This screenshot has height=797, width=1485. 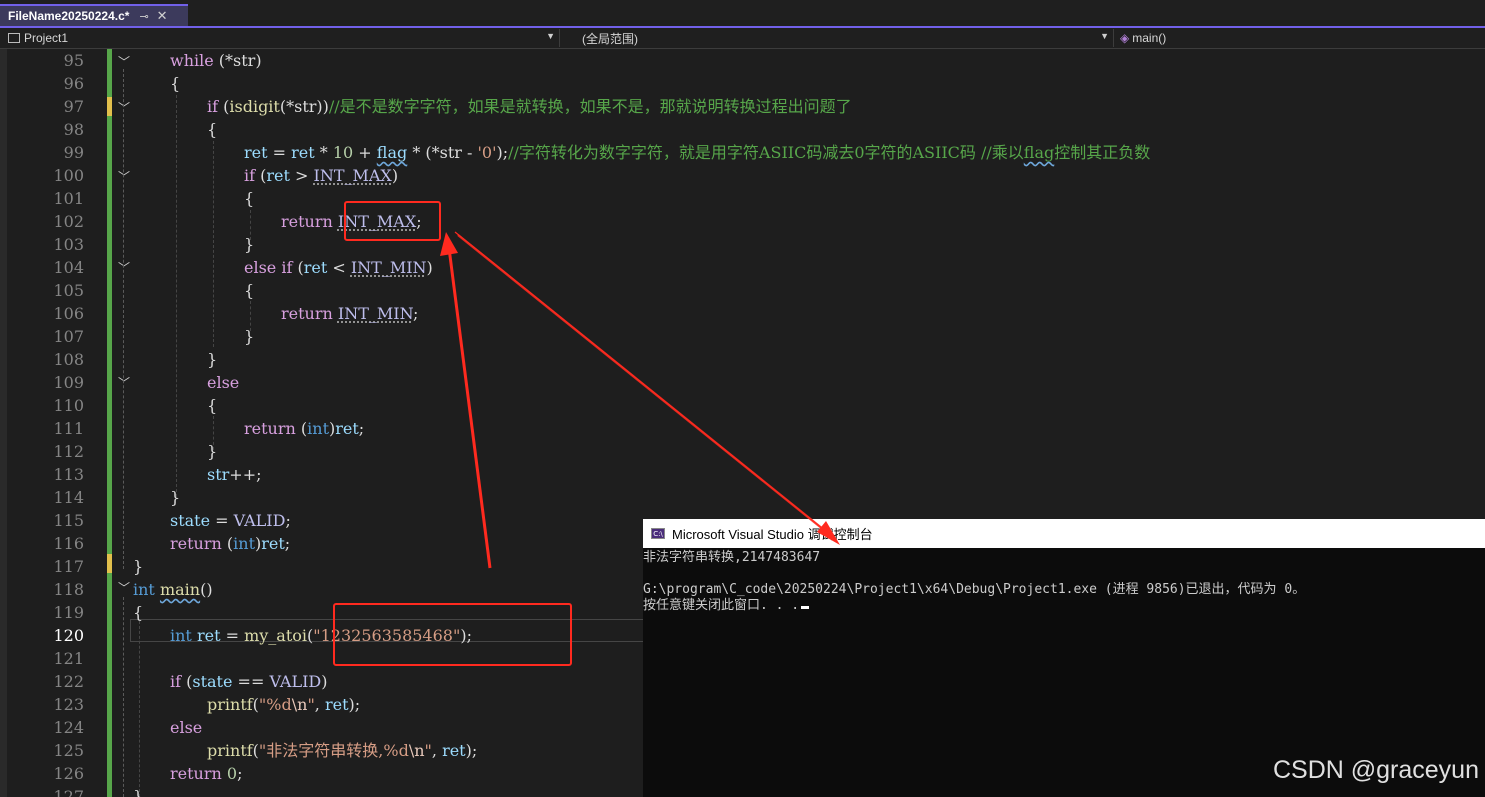 I want to click on line-number: 122, so click(x=68, y=681).